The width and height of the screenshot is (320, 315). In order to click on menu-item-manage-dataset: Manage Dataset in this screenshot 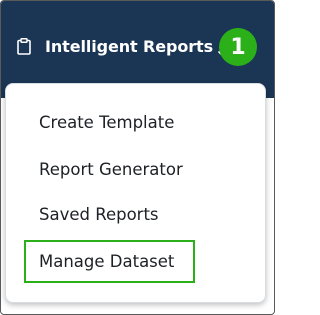, I will do `click(106, 261)`.